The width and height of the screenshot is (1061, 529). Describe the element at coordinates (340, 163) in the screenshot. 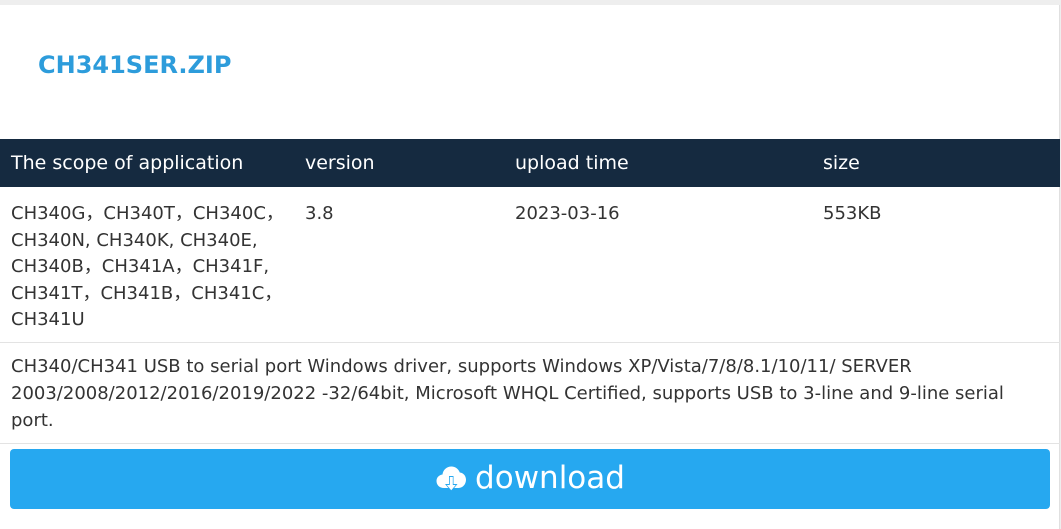

I see `header-version: version` at that location.